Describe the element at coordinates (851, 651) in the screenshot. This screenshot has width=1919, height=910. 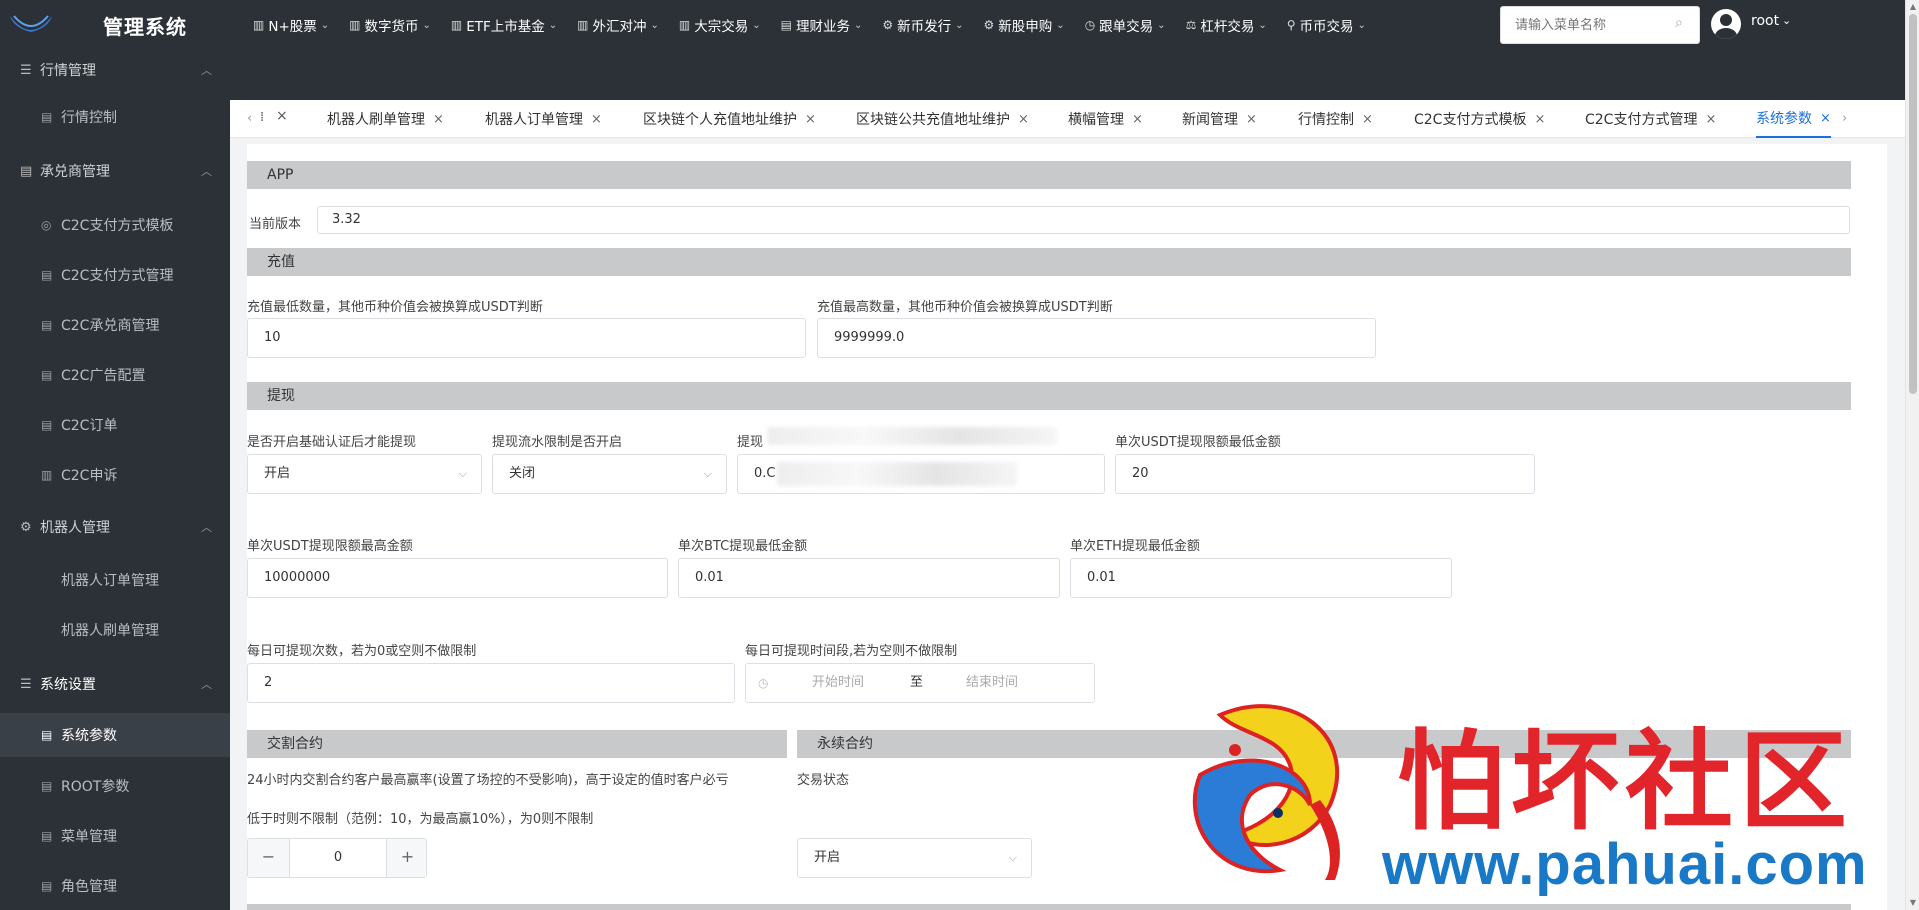
I see `daily-time-label: 每日可提现时间段,若为空则不做限制` at that location.